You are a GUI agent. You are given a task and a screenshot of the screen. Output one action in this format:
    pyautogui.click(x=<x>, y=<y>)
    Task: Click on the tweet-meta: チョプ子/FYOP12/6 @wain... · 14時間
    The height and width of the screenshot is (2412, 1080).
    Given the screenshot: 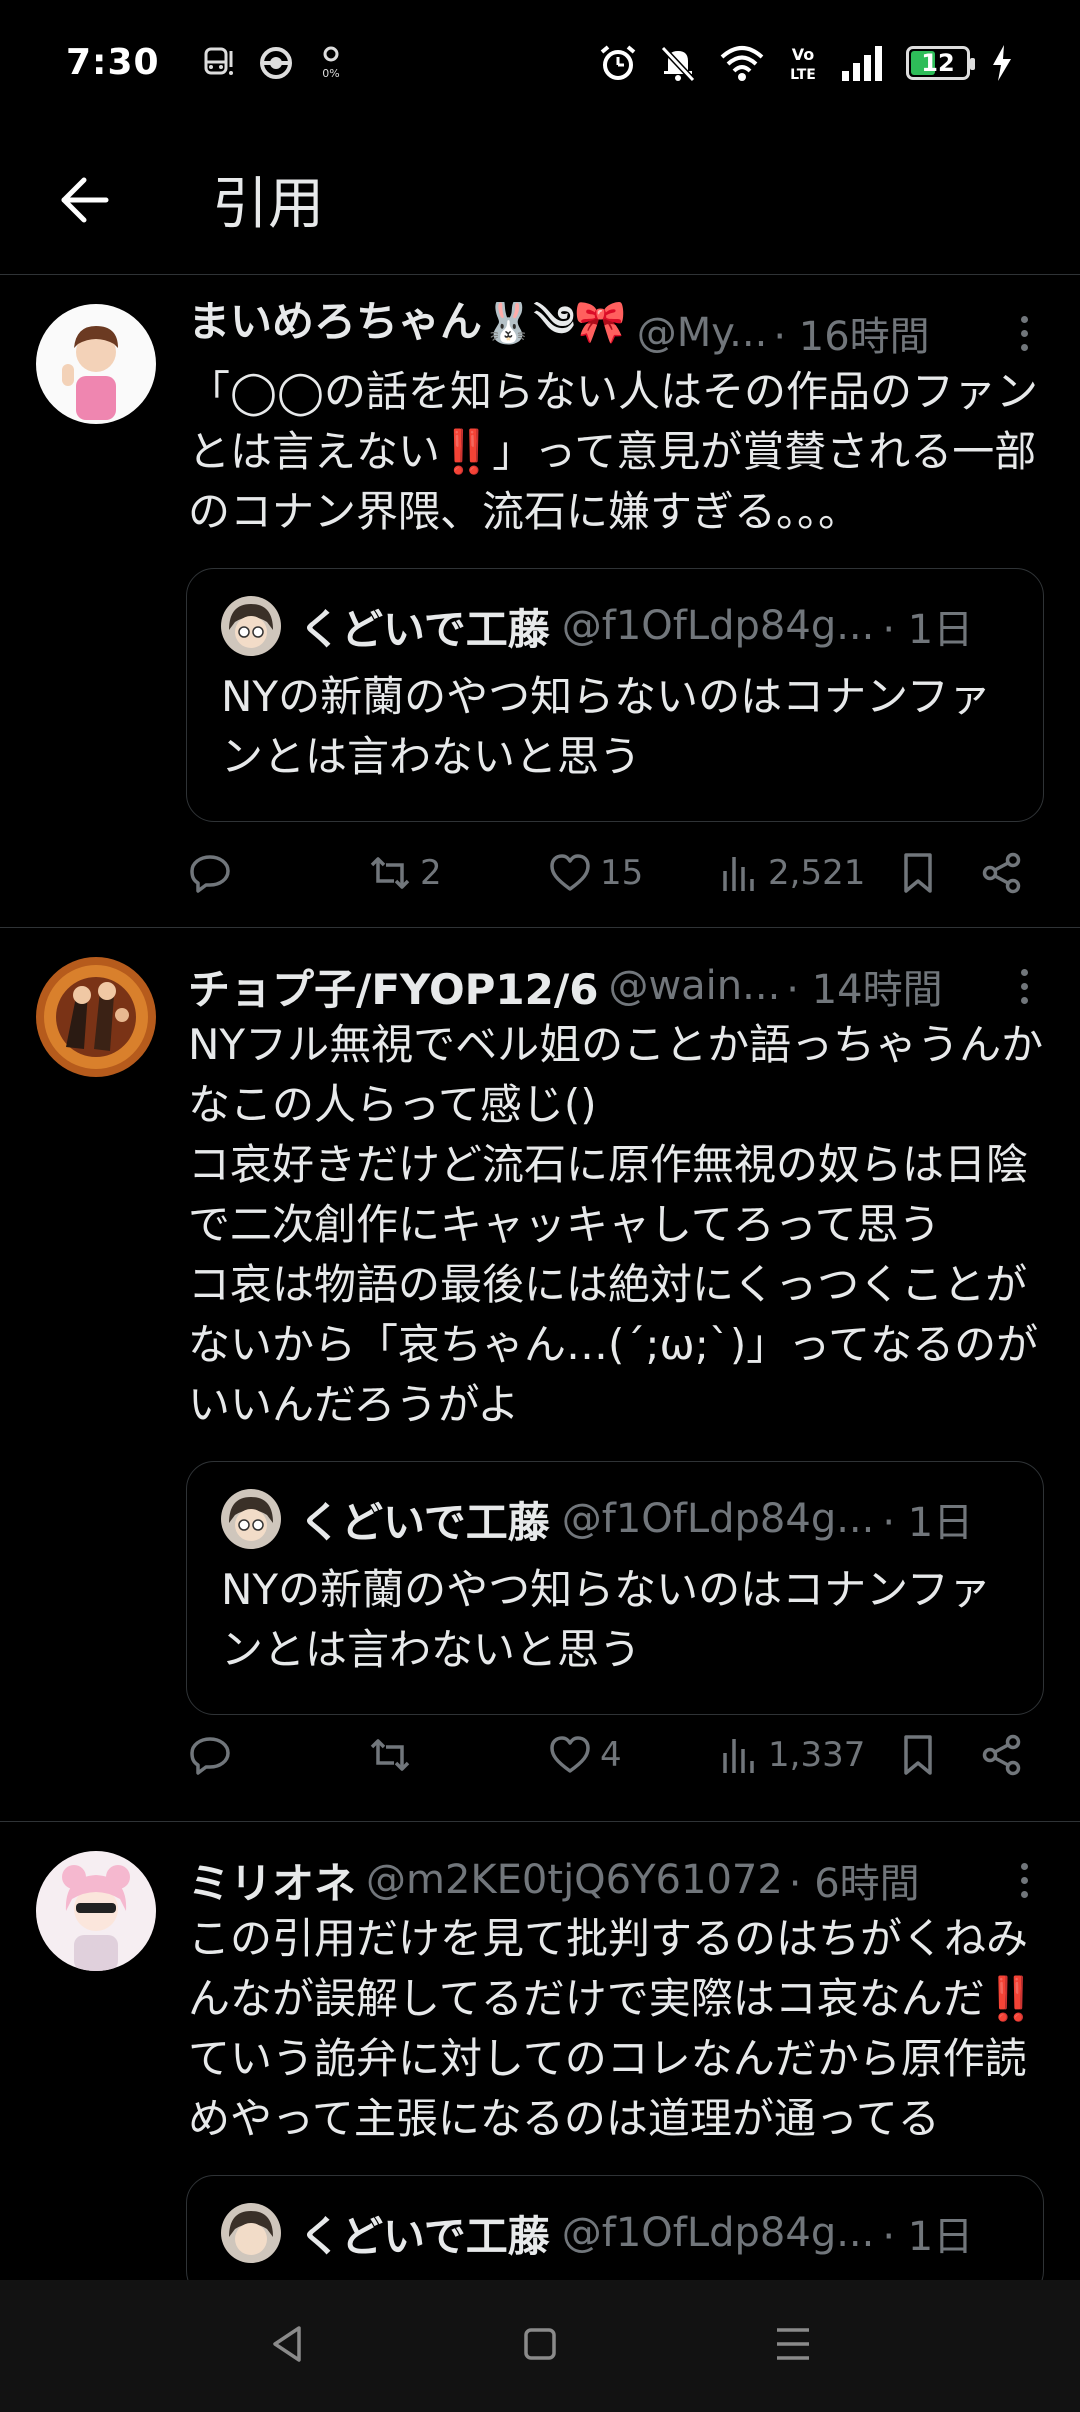 What is the action you would take?
    pyautogui.click(x=616, y=986)
    